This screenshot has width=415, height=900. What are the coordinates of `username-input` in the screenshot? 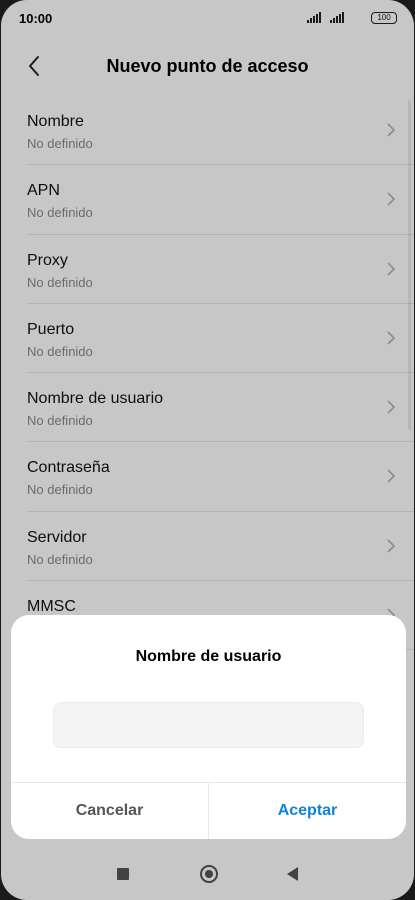 It's located at (208, 725).